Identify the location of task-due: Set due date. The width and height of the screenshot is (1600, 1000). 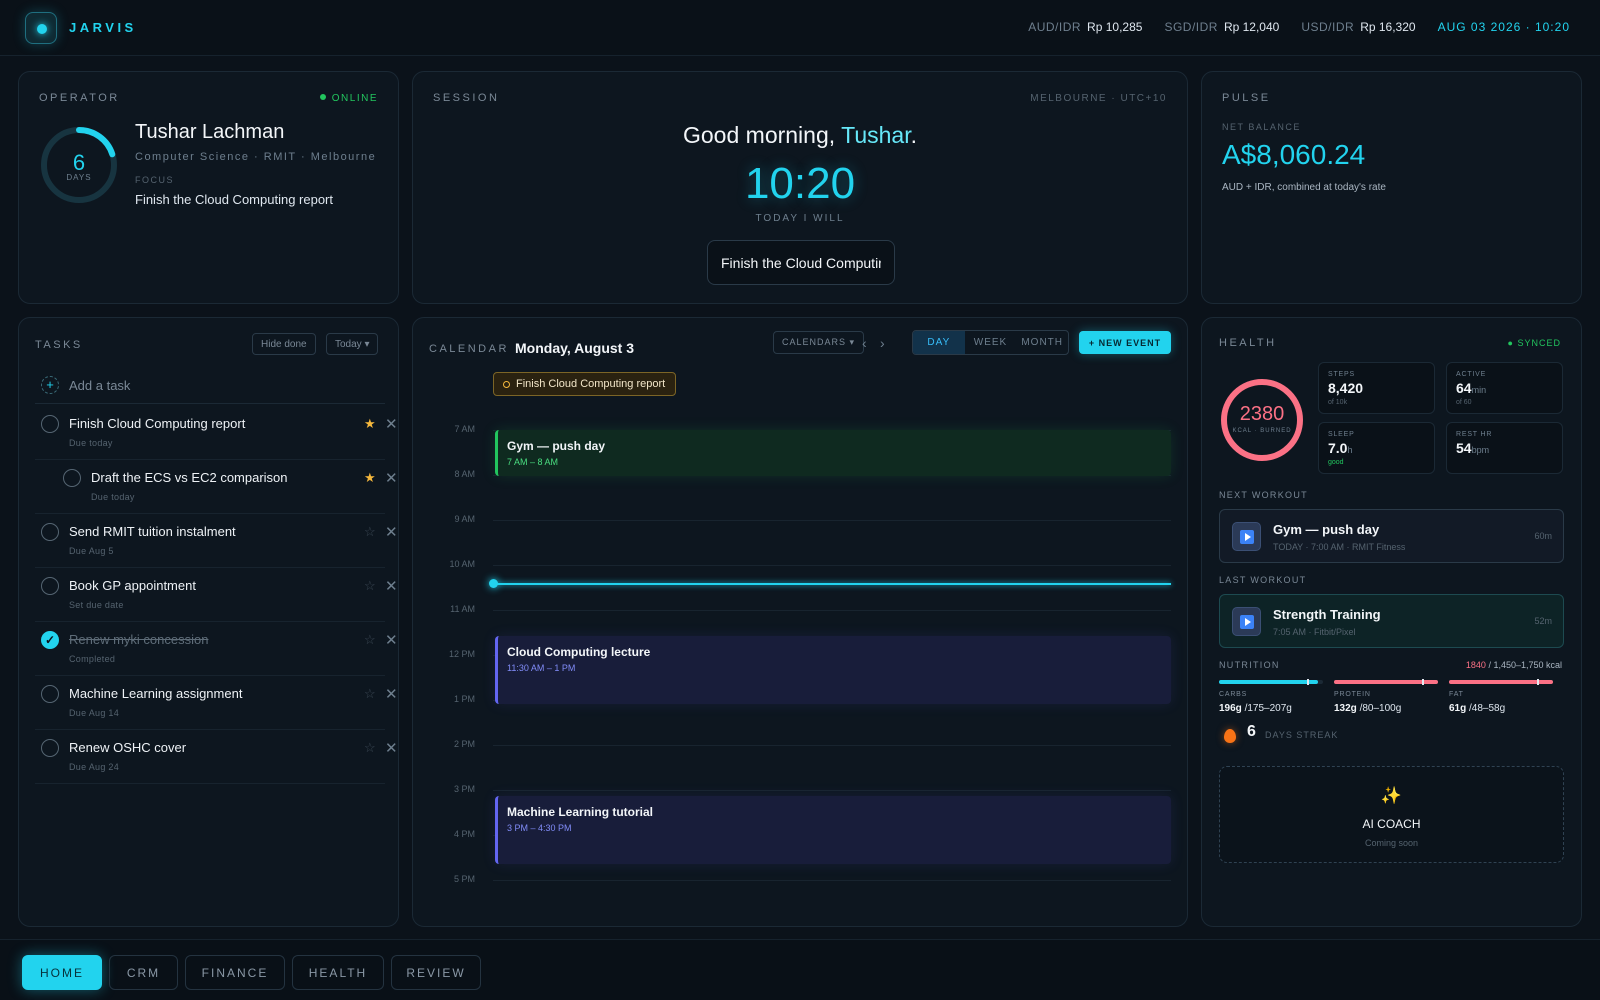
(96, 605).